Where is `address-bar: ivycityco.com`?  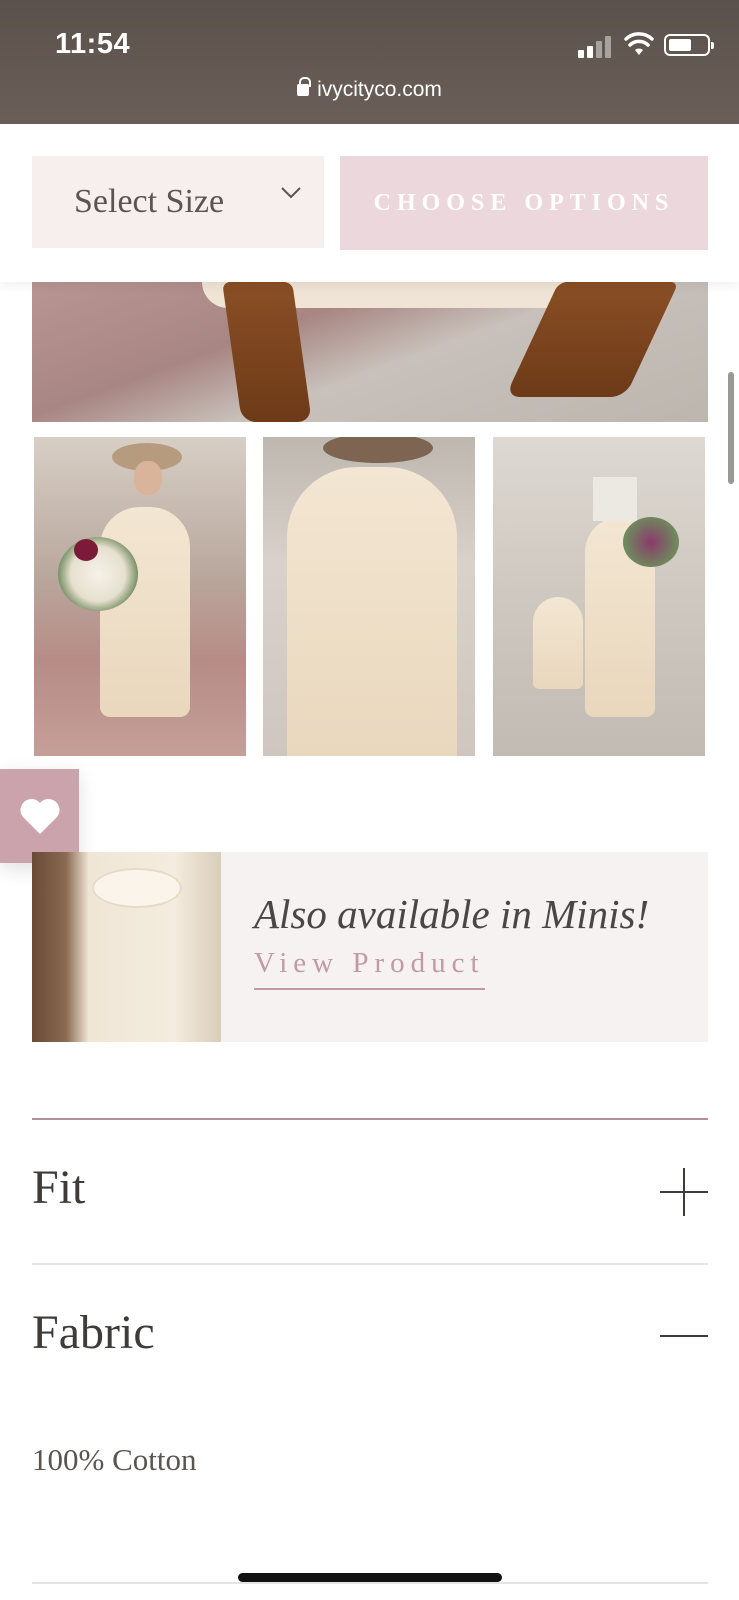
address-bar: ivycityco.com is located at coordinates (369, 89).